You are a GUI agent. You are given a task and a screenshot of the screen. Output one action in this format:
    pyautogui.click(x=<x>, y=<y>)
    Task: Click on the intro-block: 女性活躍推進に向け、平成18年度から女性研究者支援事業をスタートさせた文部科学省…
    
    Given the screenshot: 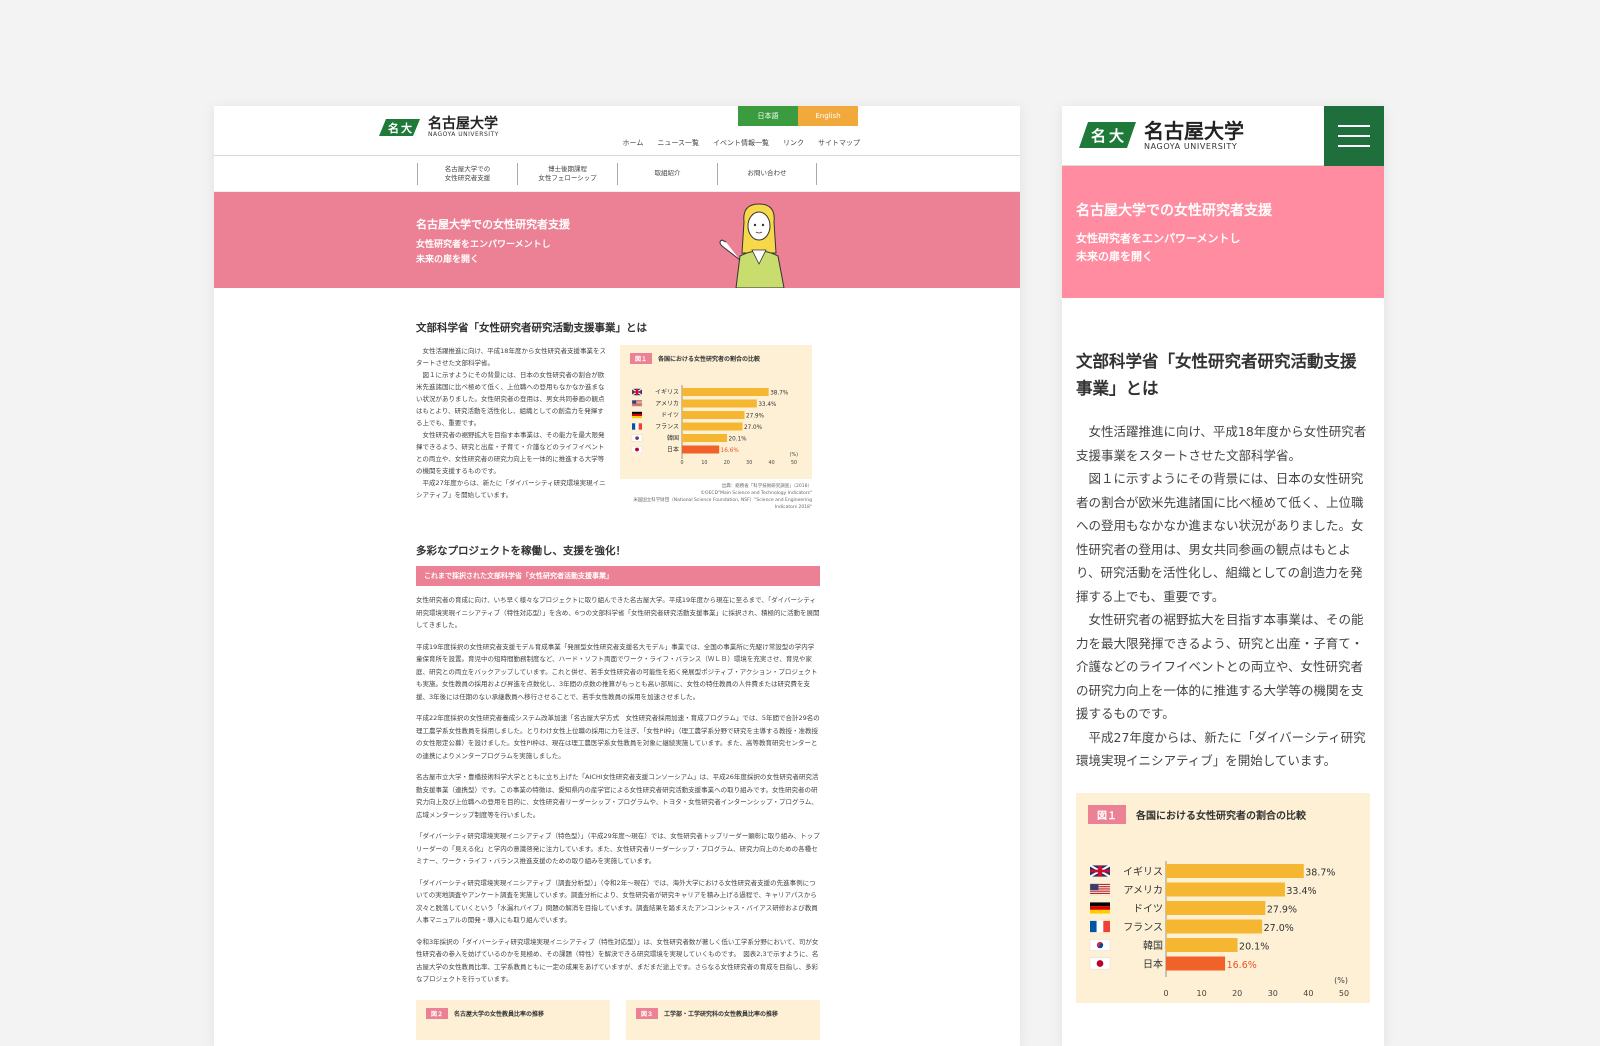 What is the action you would take?
    pyautogui.click(x=618, y=428)
    